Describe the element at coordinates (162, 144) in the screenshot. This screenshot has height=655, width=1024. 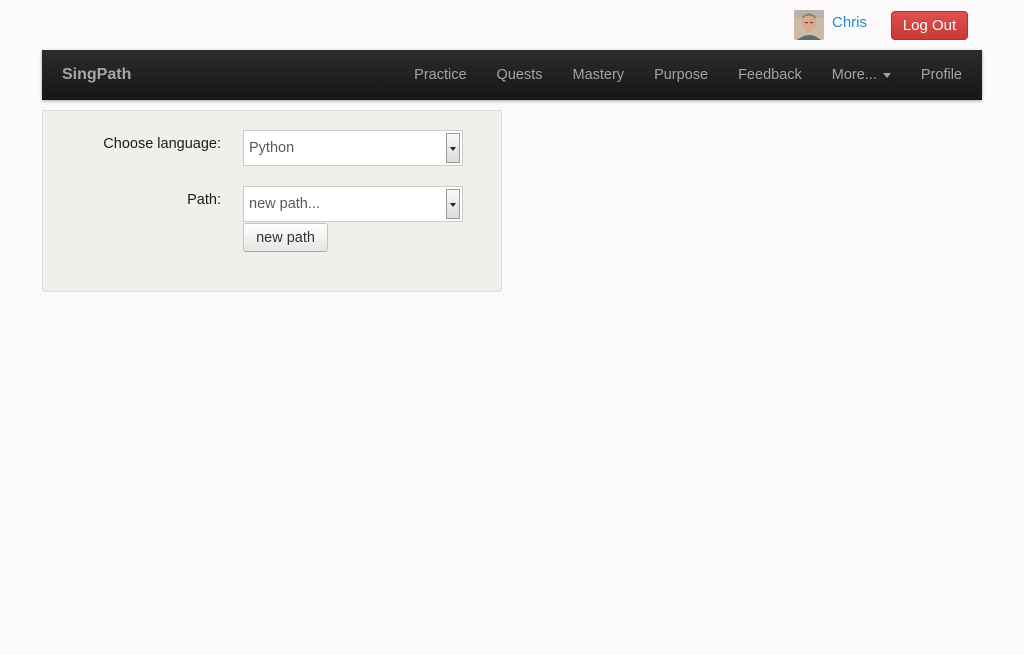
I see `language-label: Choose language:` at that location.